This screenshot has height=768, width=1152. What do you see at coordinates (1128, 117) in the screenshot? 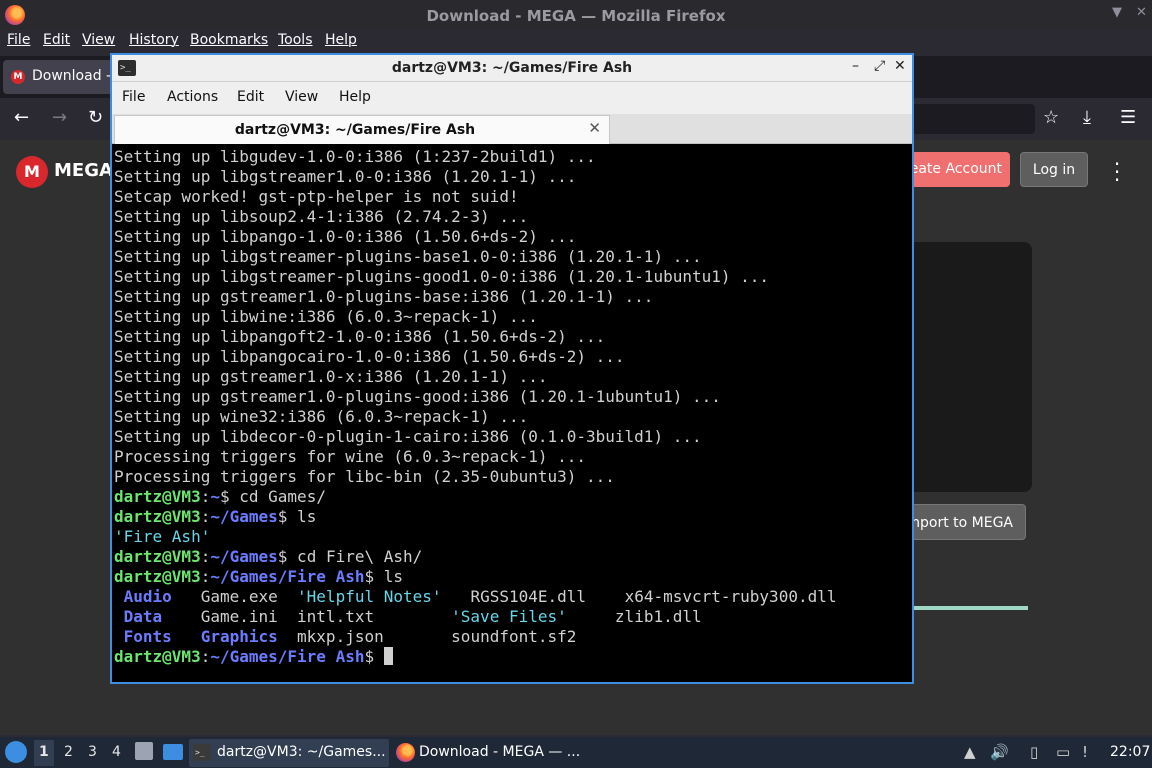
I see `hamburger-menu-icon: ☰` at bounding box center [1128, 117].